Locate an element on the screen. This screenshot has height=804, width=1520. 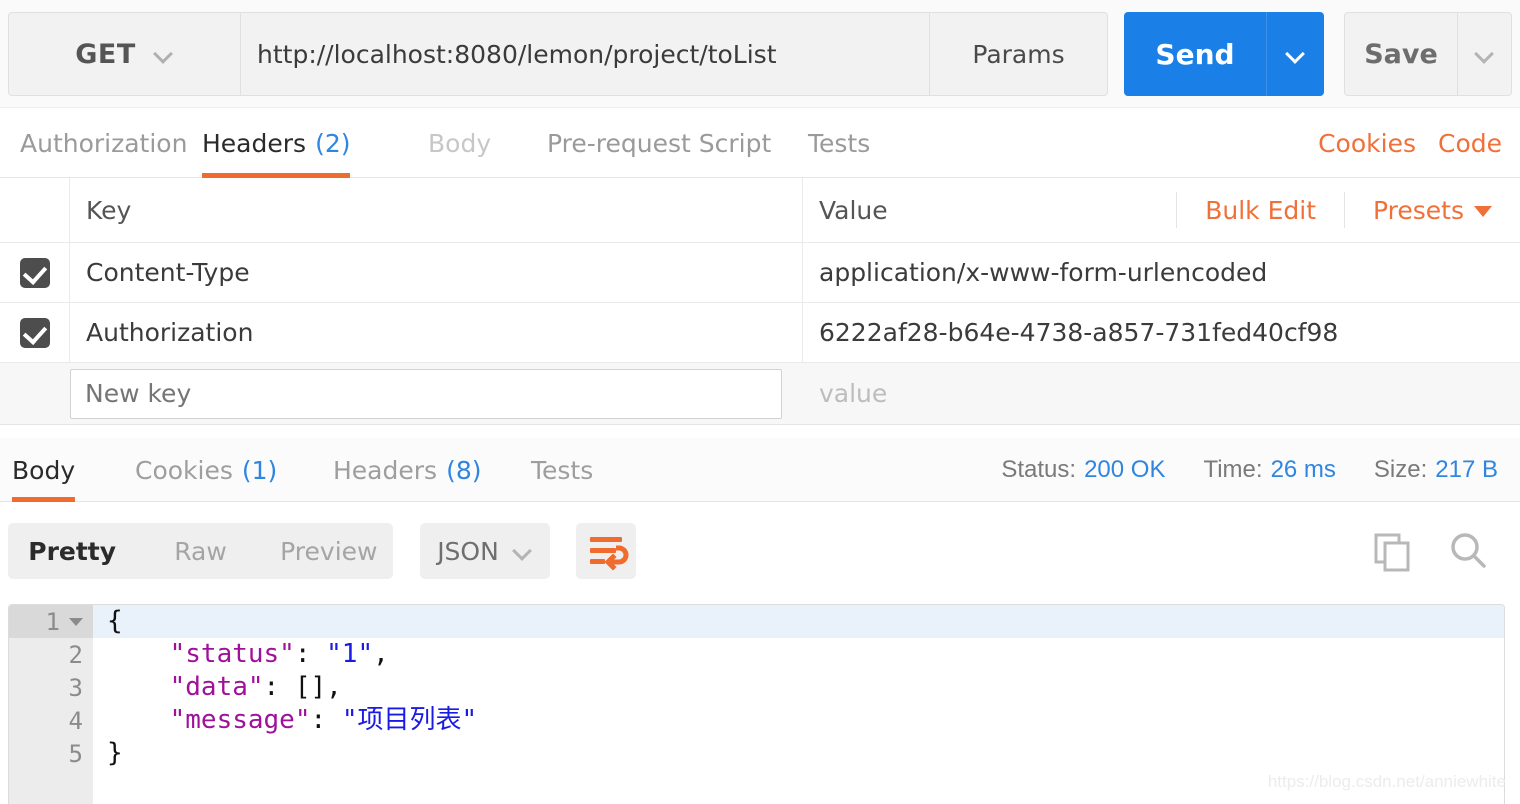
size-item: Size: 217 B is located at coordinates (1435, 469).